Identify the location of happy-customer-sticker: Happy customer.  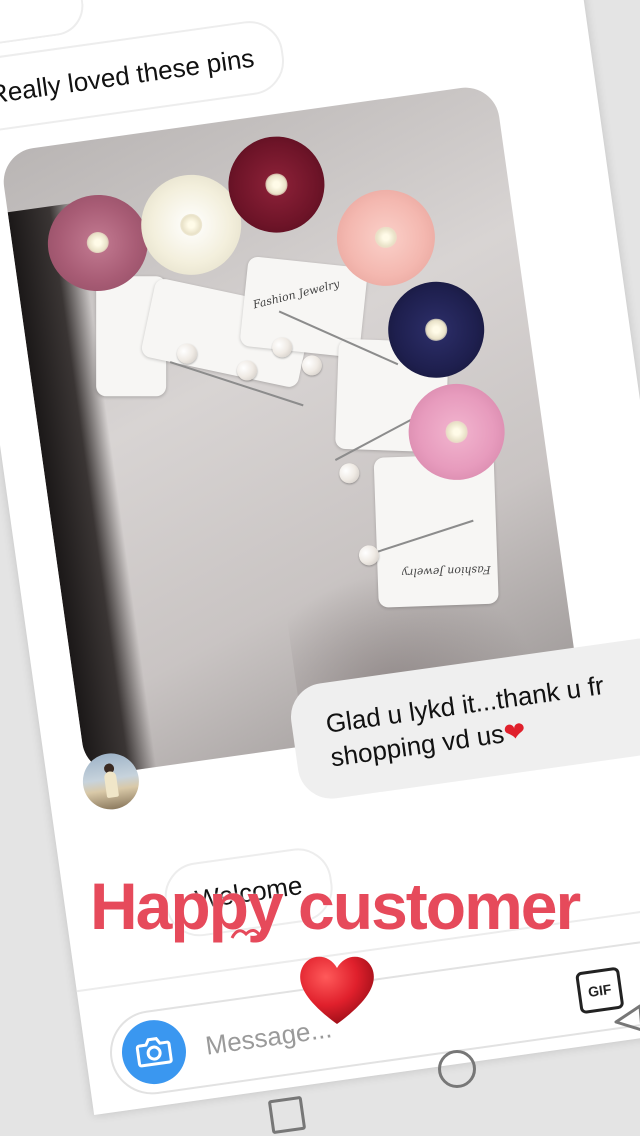
(335, 906).